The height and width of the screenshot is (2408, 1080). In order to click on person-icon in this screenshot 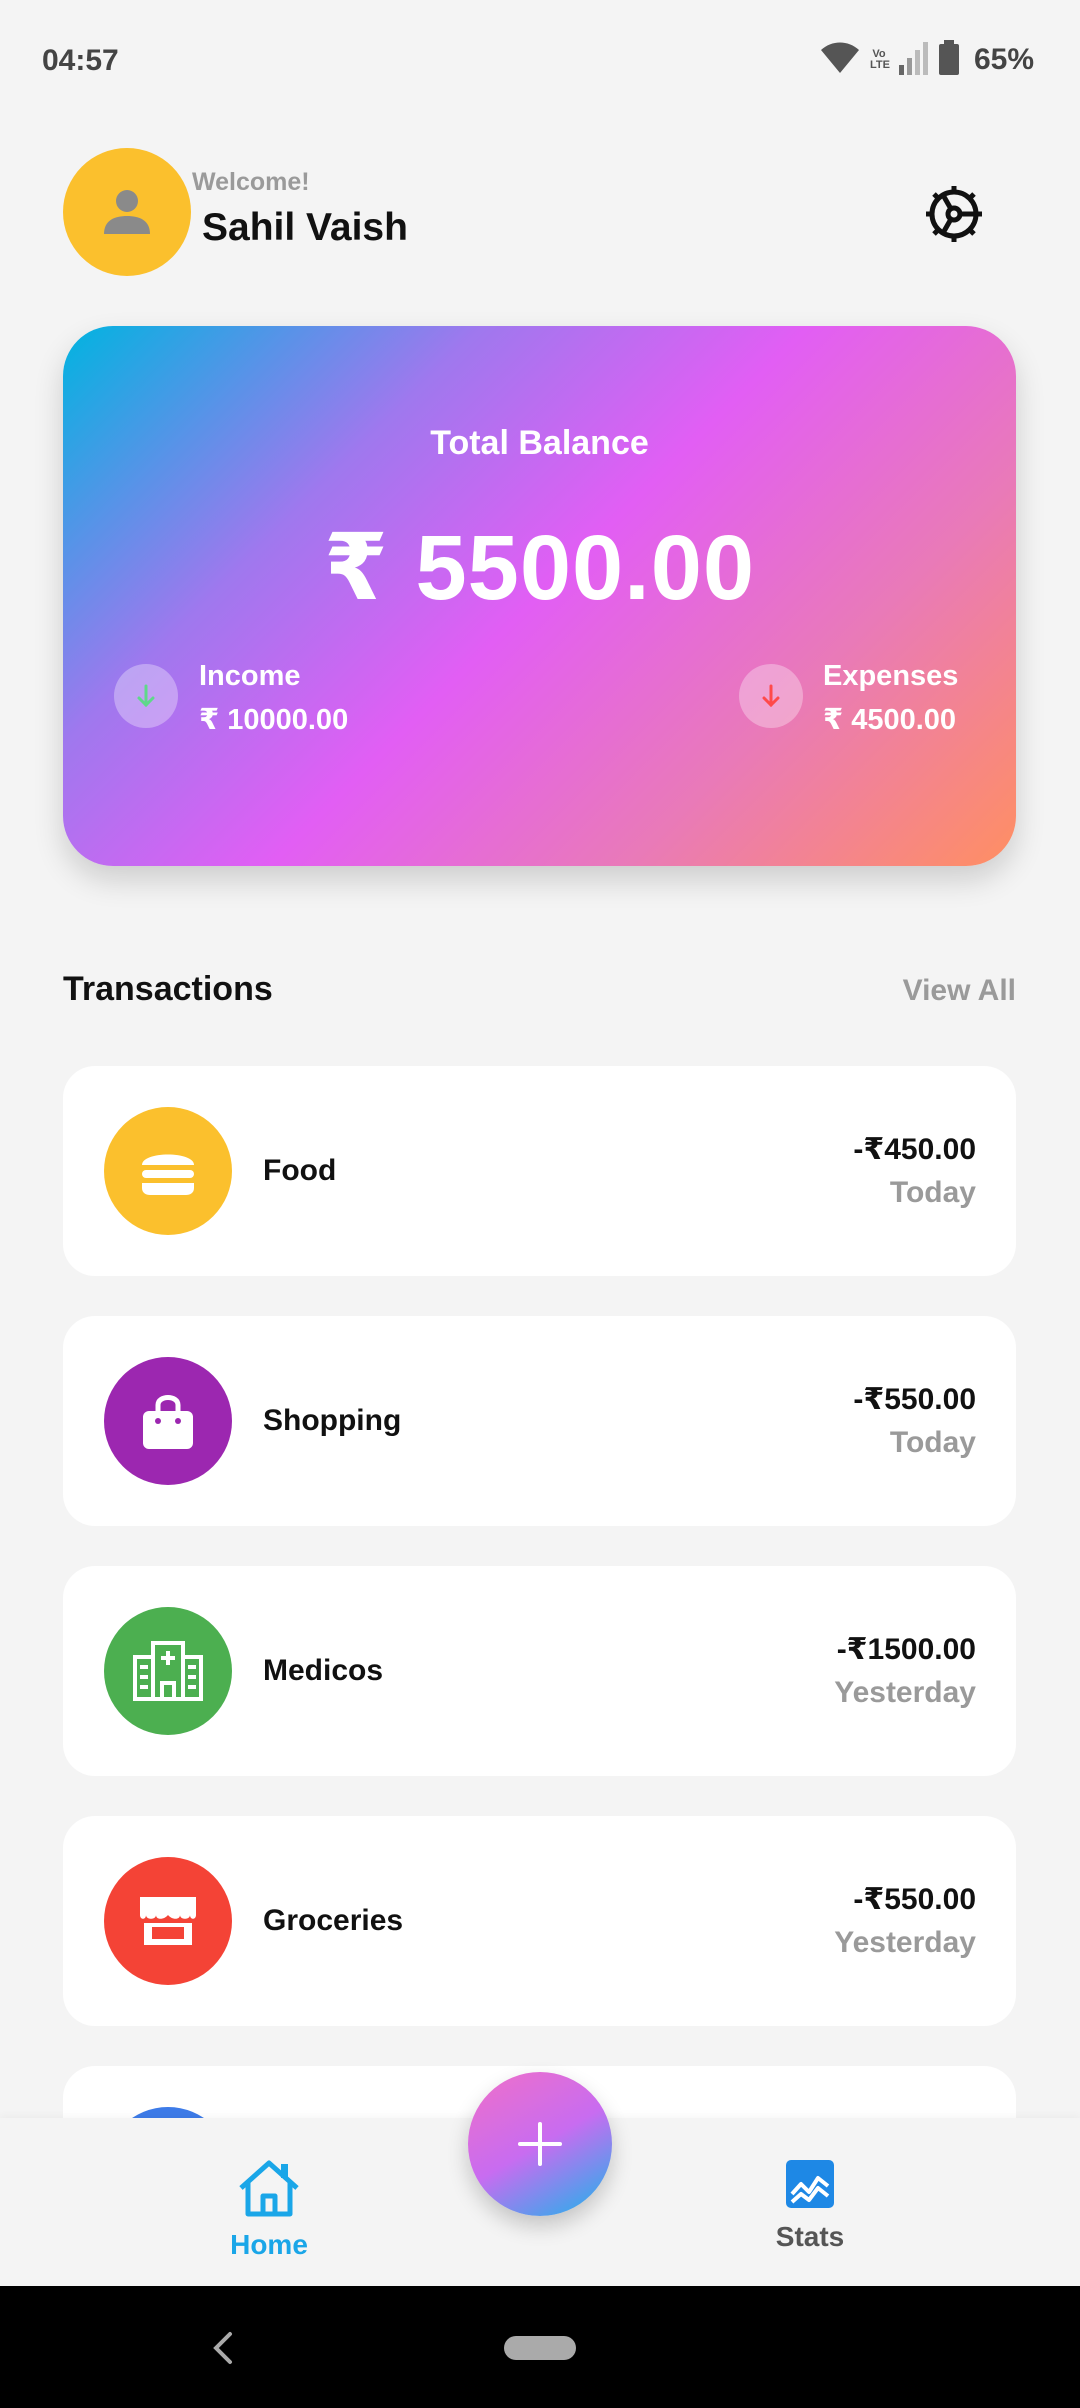, I will do `click(127, 212)`.